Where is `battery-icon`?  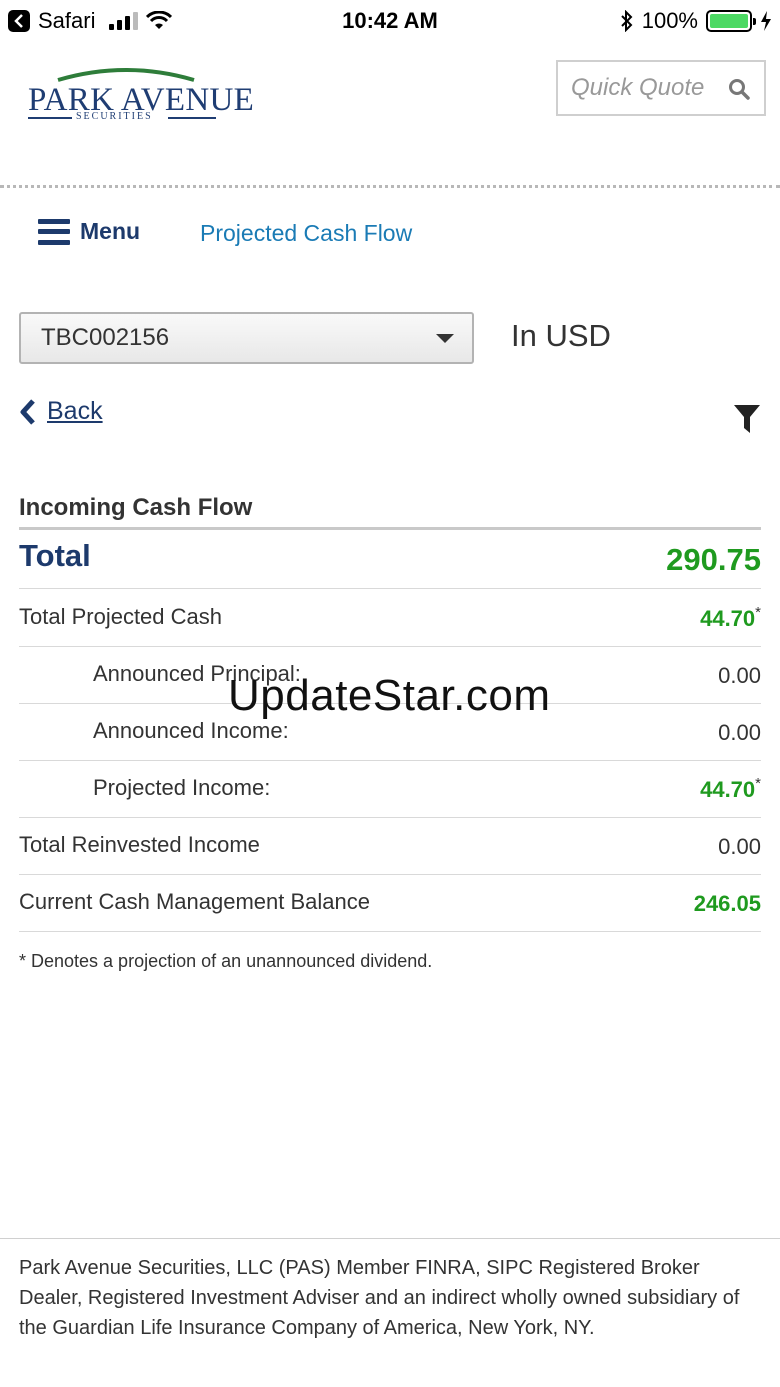 battery-icon is located at coordinates (731, 21).